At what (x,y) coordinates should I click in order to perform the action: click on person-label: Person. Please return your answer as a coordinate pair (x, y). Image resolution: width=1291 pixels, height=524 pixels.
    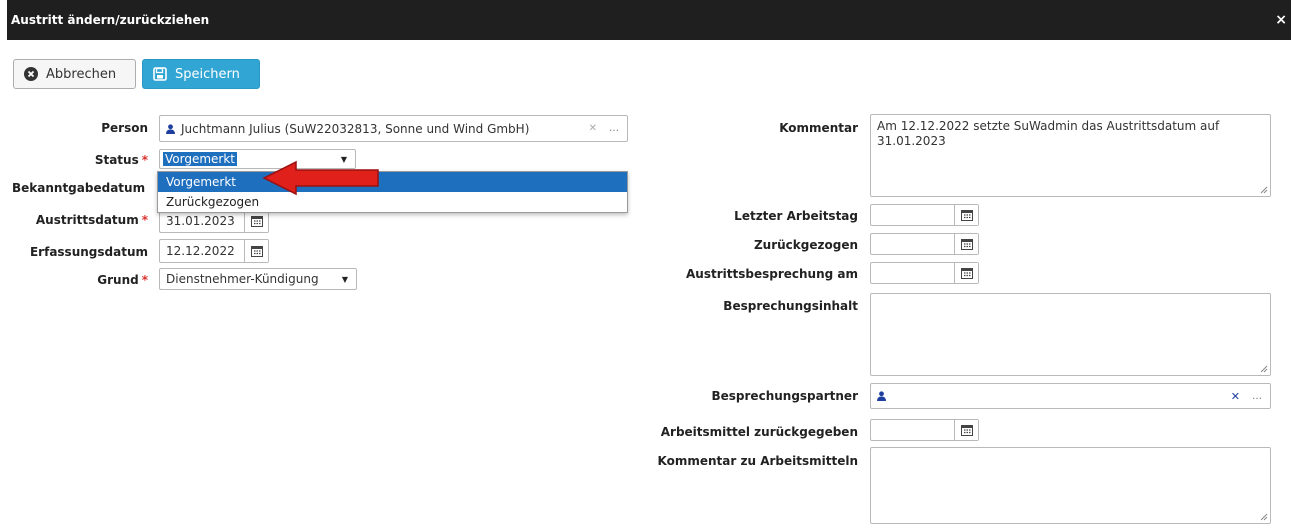
    Looking at the image, I should click on (124, 128).